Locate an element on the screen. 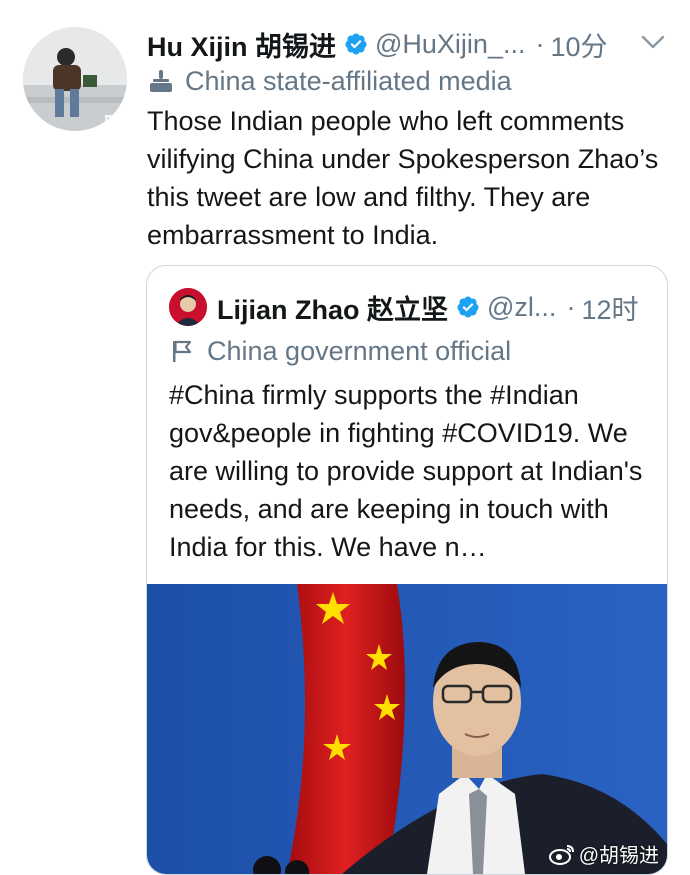 The height and width of the screenshot is (875, 690). author-name: Hu Xijin 胡锡进 is located at coordinates (241, 44).